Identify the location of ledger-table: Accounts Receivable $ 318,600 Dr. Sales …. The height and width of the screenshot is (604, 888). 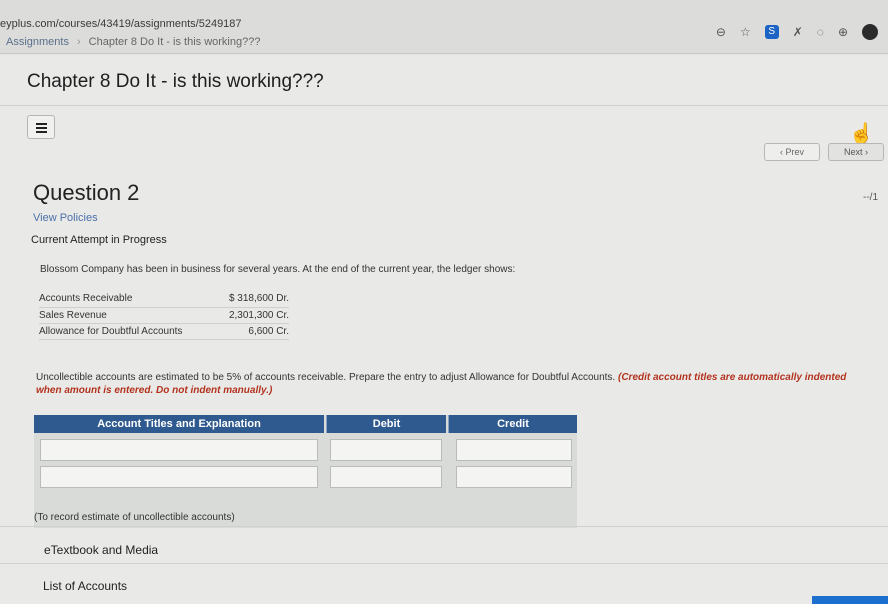
(164, 315).